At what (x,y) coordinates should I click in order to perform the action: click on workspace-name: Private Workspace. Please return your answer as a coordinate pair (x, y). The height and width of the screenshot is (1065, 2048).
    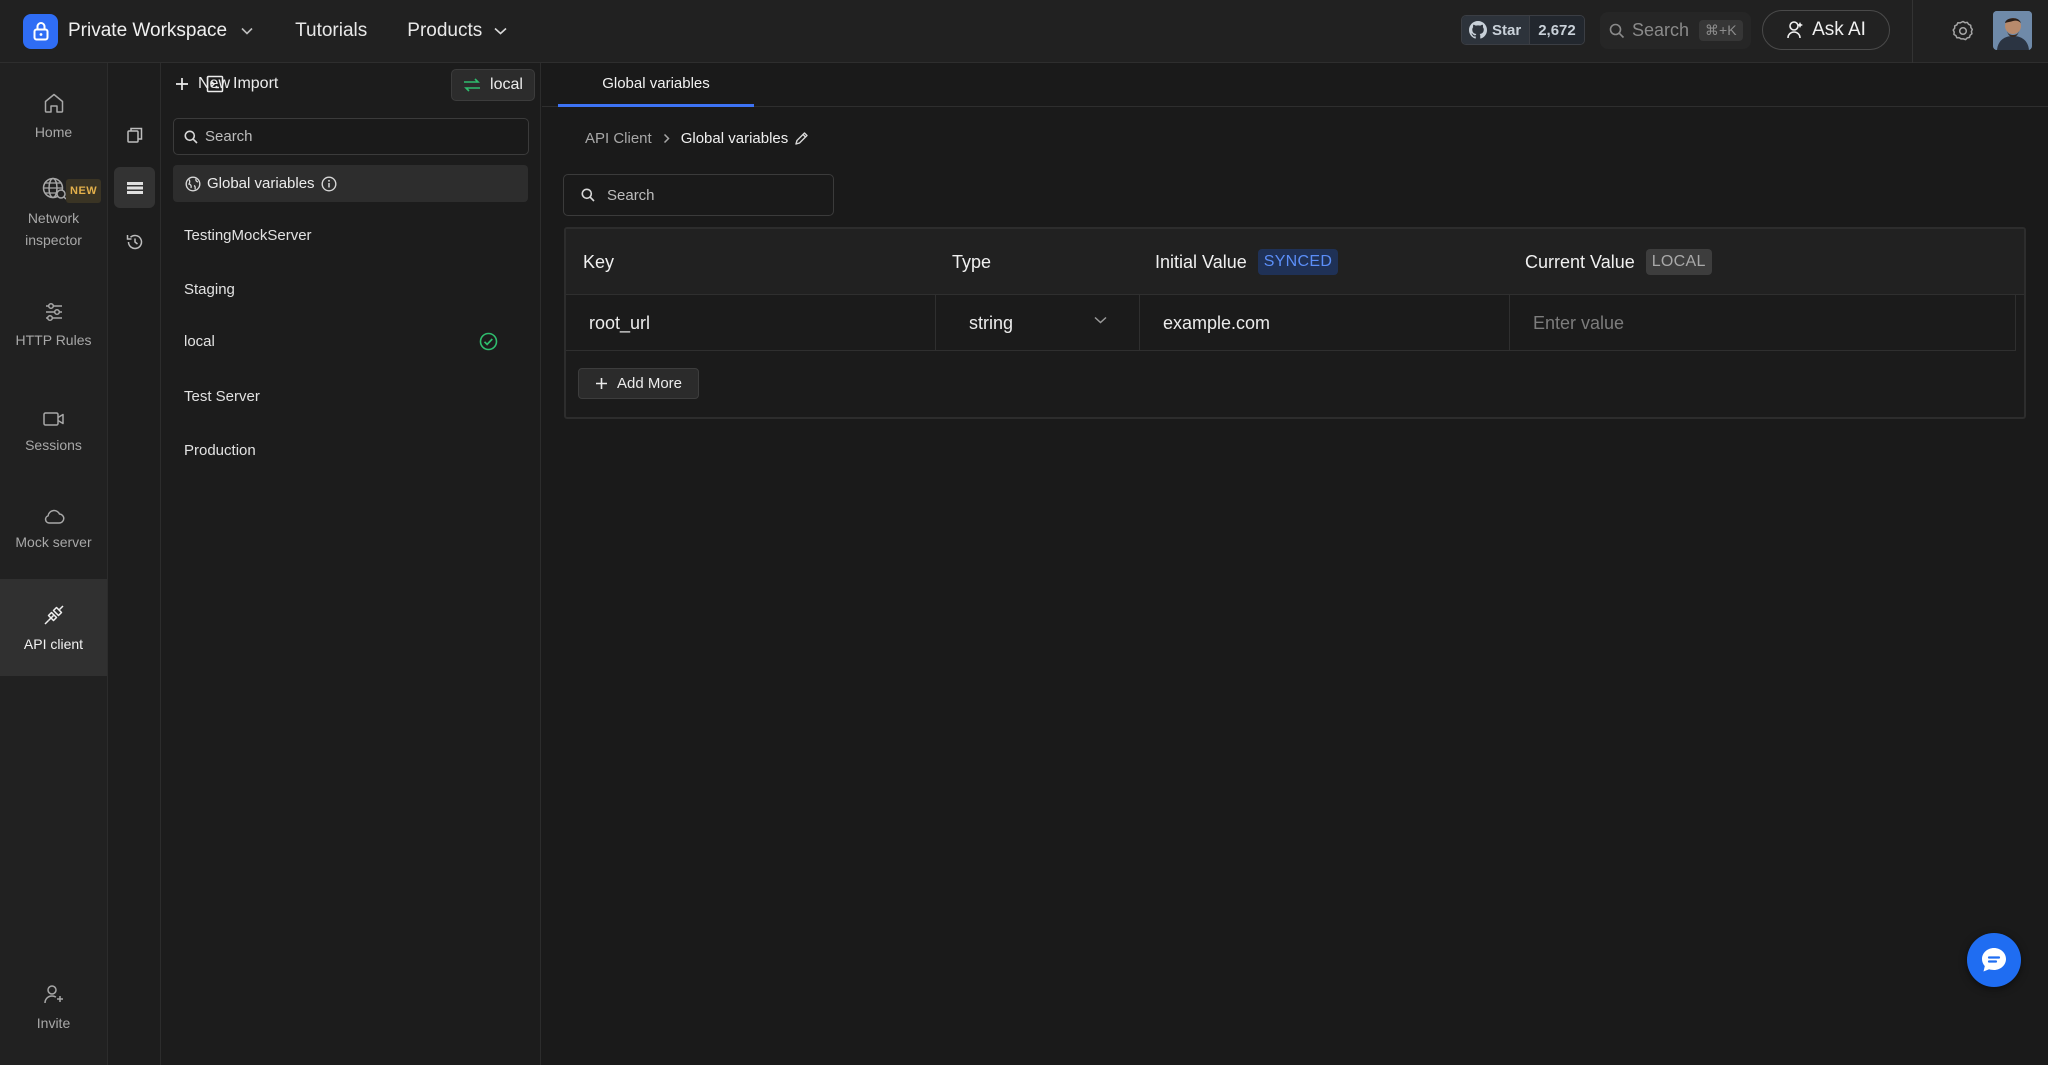
    Looking at the image, I should click on (148, 30).